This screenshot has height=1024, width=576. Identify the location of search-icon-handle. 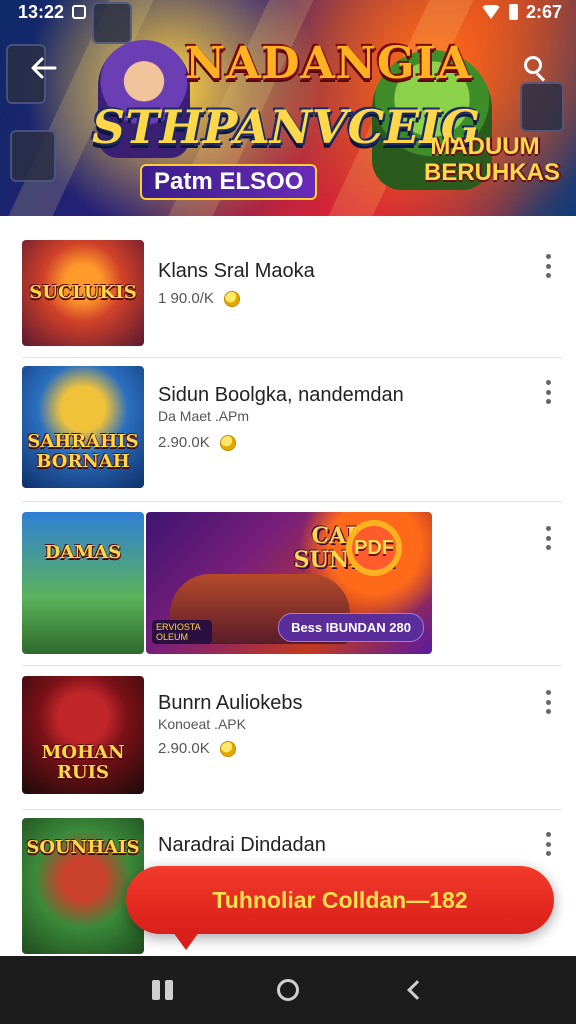
(540, 77).